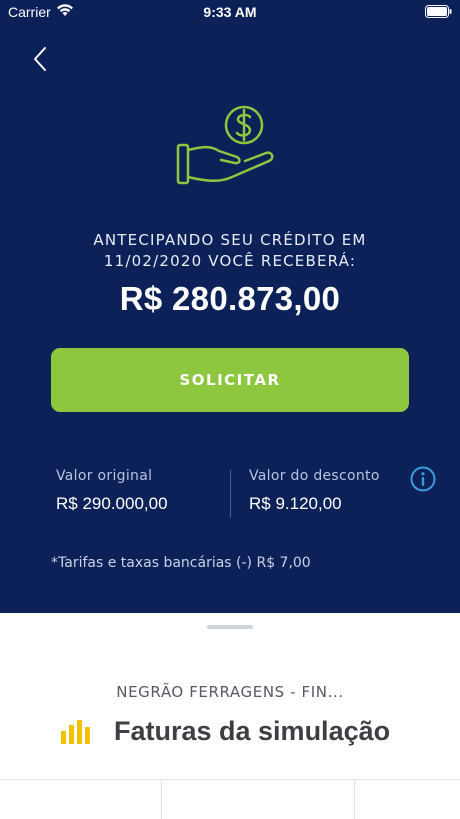 This screenshot has width=460, height=819. What do you see at coordinates (230, 240) in the screenshot?
I see `headline-line-1: ANTECIPANDO SEU CRÉDITO EM` at bounding box center [230, 240].